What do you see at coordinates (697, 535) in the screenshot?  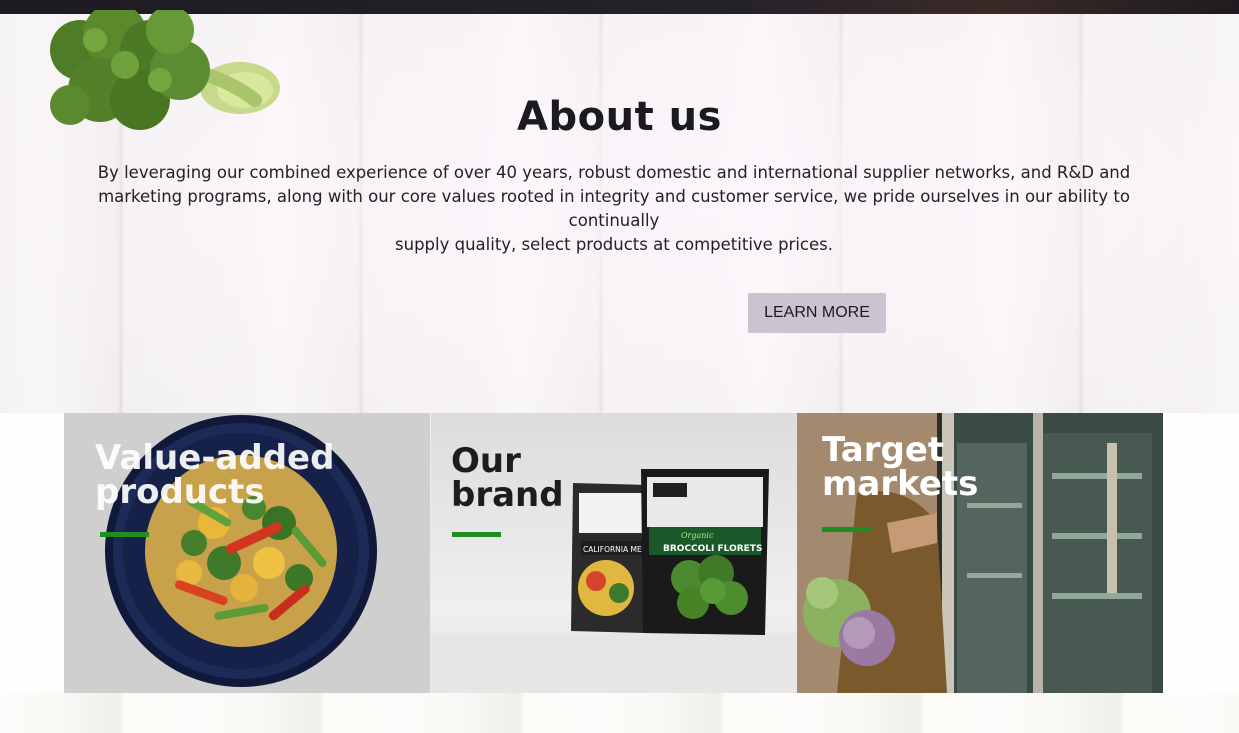 I see `bag-label-organic: Organic` at bounding box center [697, 535].